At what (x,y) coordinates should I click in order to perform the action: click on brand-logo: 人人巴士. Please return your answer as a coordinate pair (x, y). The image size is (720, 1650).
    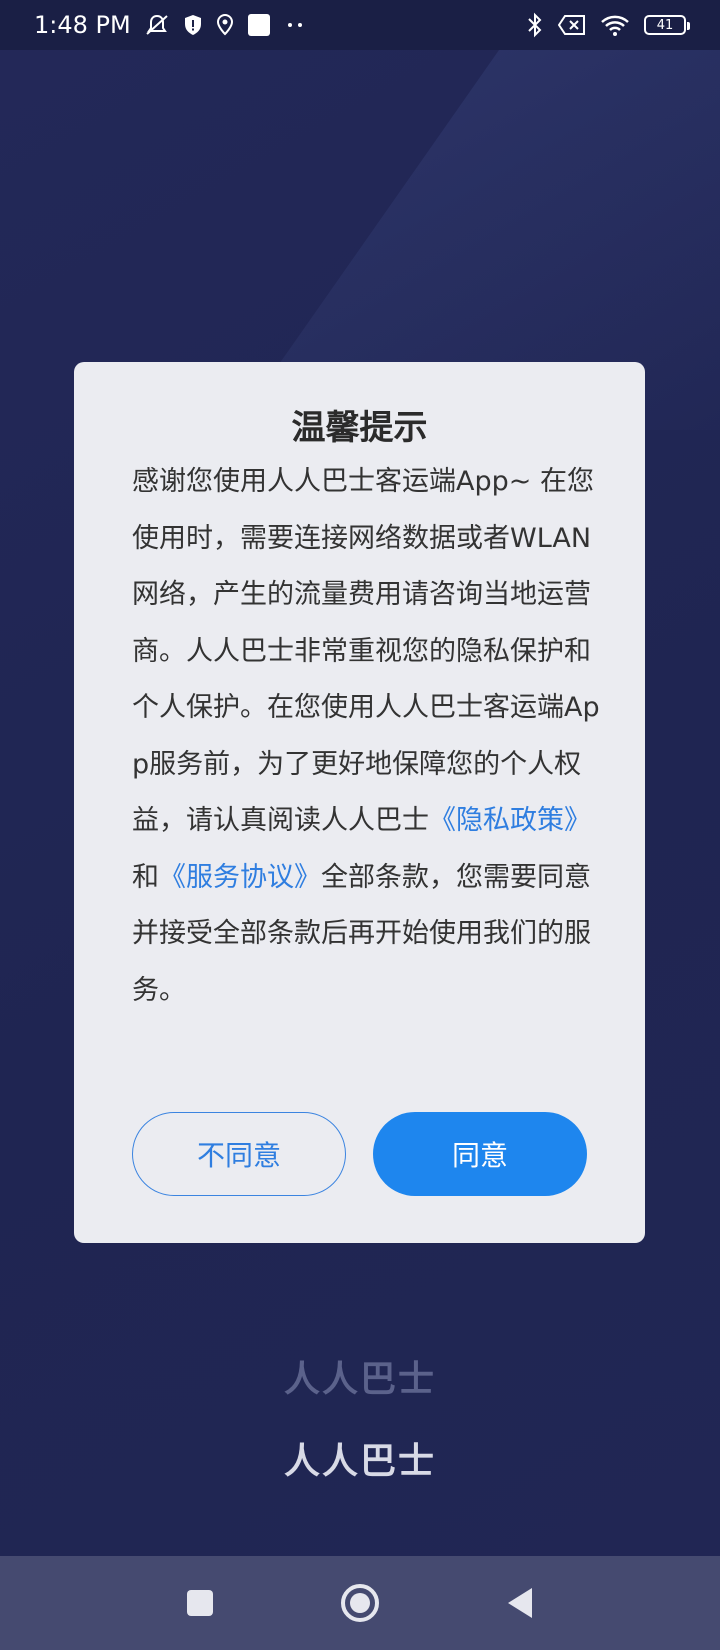
    Looking at the image, I should click on (359, 1461).